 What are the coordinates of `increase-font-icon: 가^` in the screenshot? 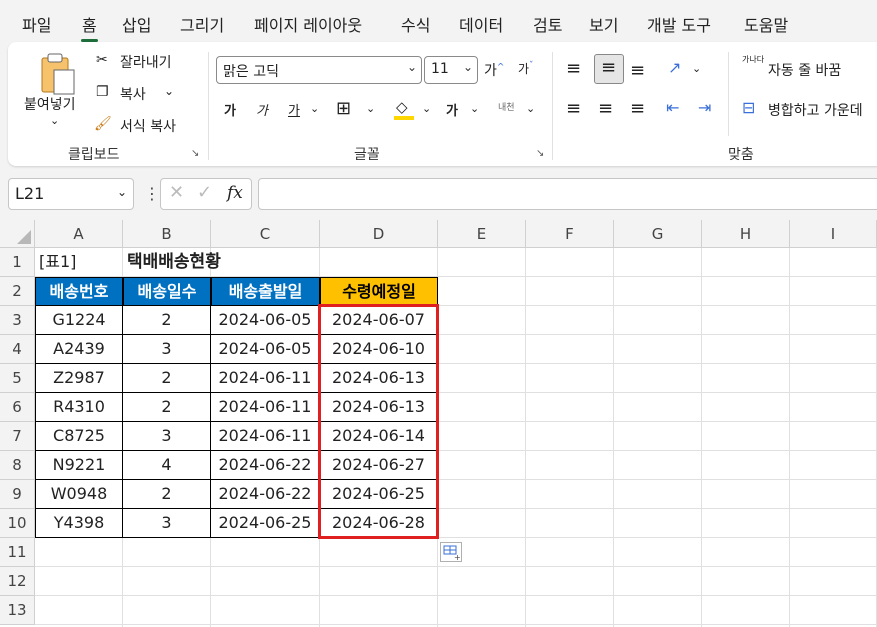 It's located at (494, 70).